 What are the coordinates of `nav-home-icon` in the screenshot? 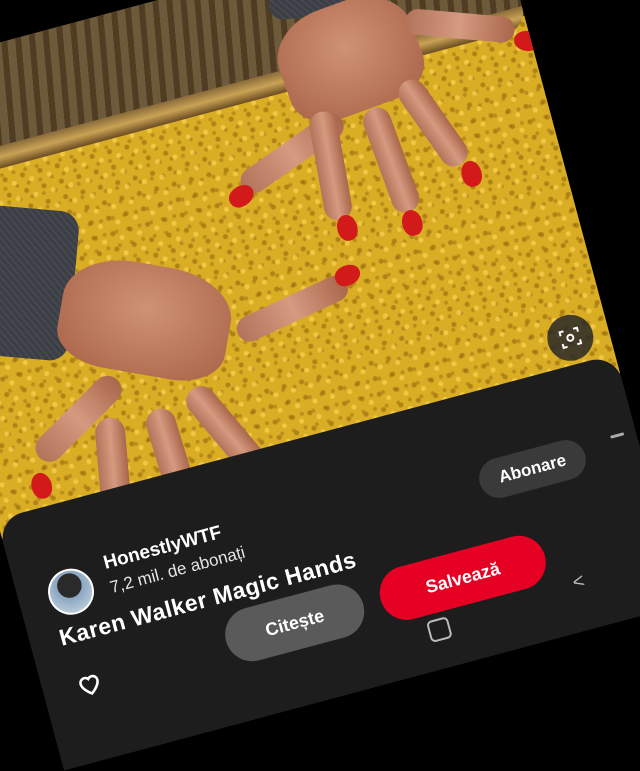 It's located at (439, 630).